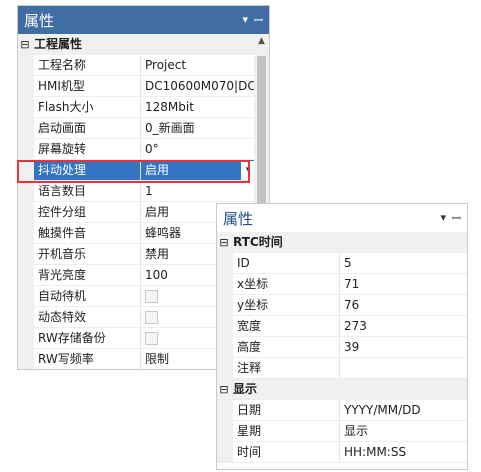 The image size is (481, 472). I want to click on property-name: ID, so click(286, 263).